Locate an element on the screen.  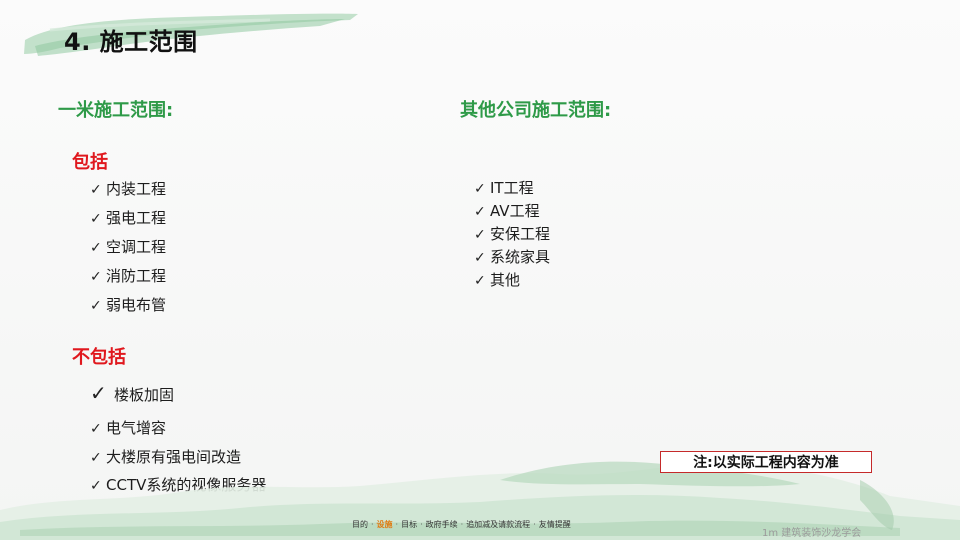
include-label: 包括 is located at coordinates (90, 162).